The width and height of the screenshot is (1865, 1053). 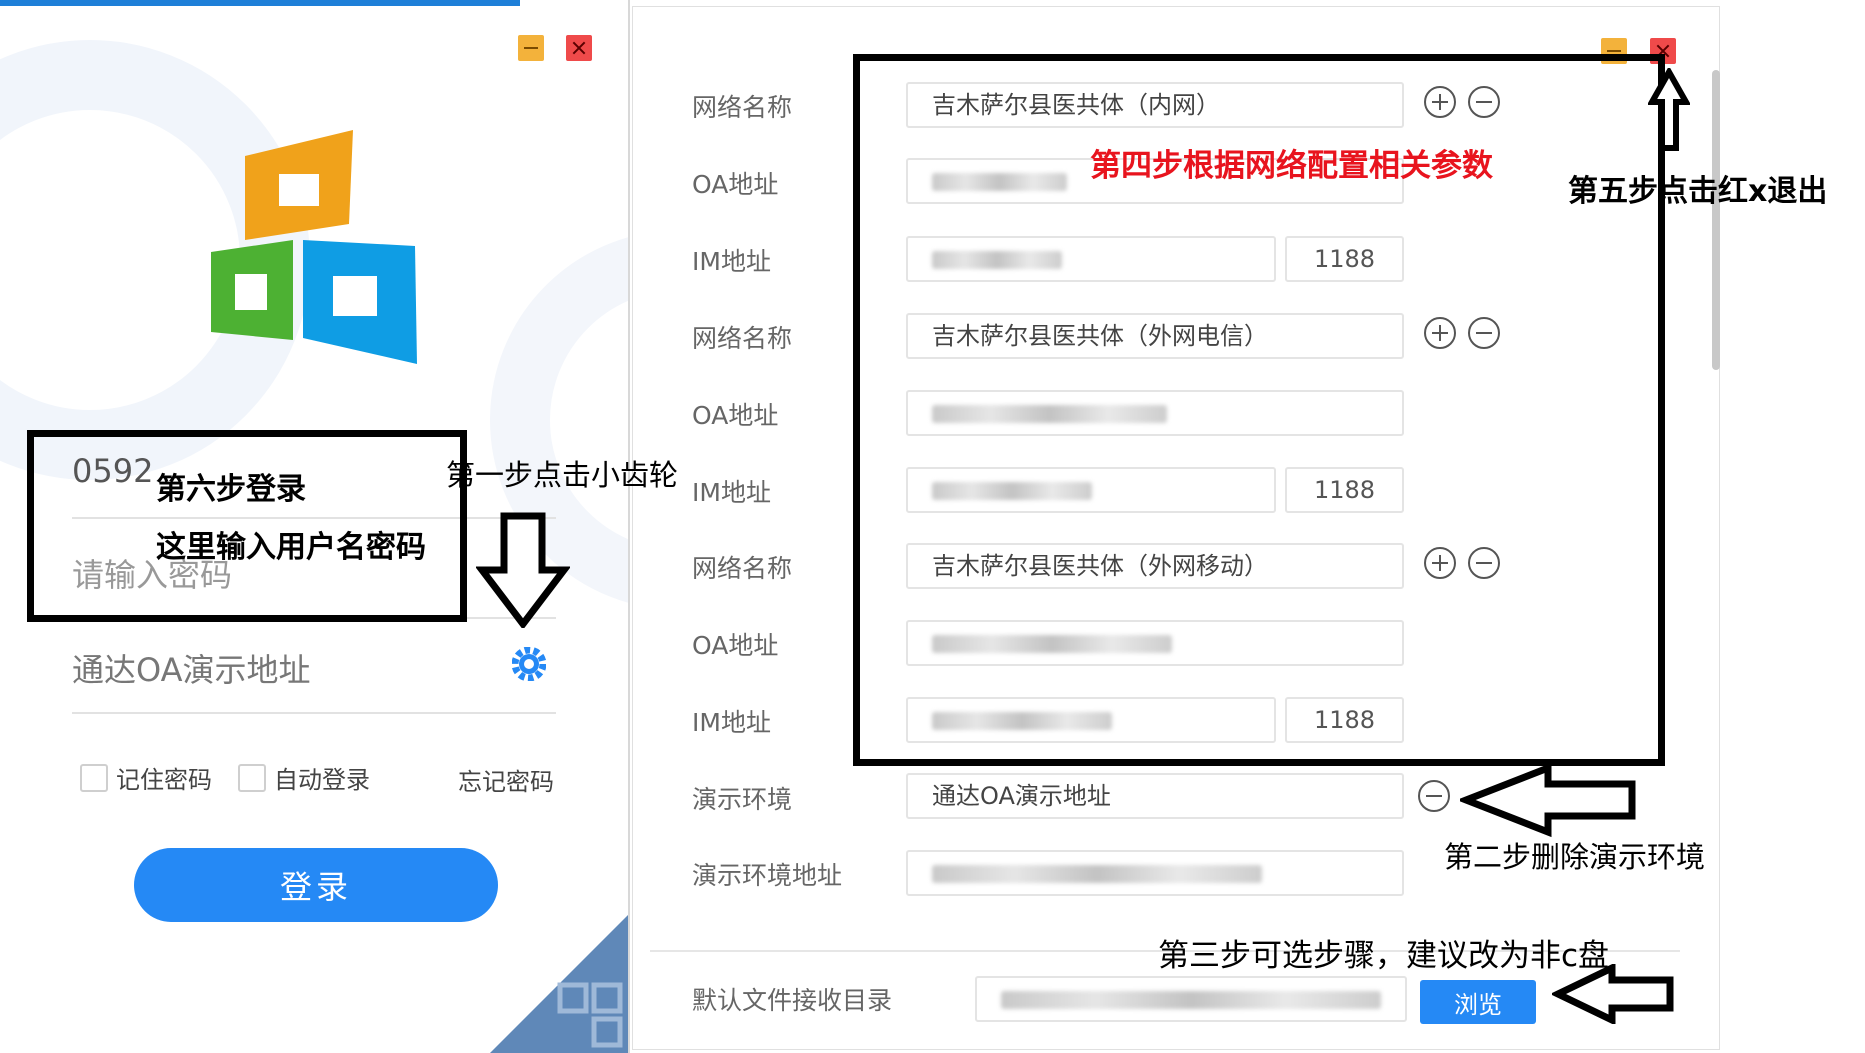 I want to click on auto-login-checkbox: 自动登录, so click(x=304, y=777).